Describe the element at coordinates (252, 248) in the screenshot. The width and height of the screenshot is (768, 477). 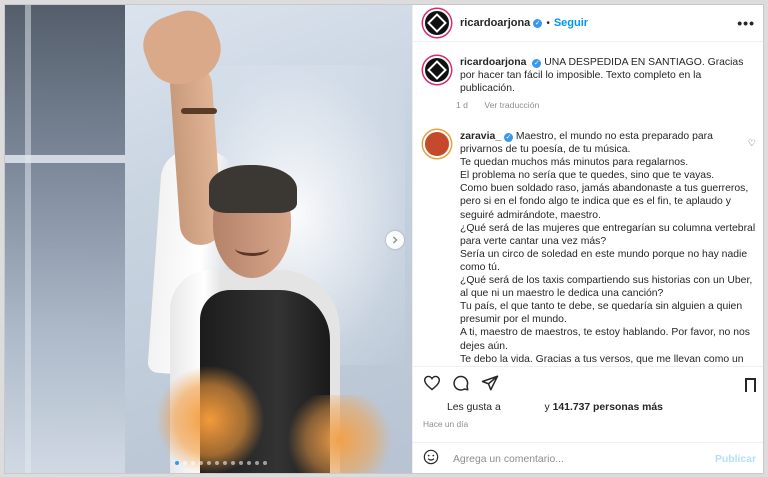
I see `photo-smile` at that location.